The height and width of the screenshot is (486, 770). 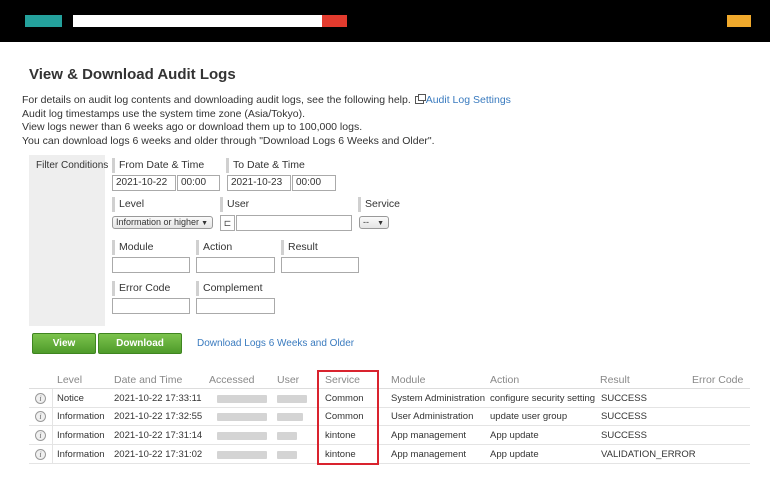 What do you see at coordinates (70, 380) in the screenshot?
I see `col-header-level: Level` at bounding box center [70, 380].